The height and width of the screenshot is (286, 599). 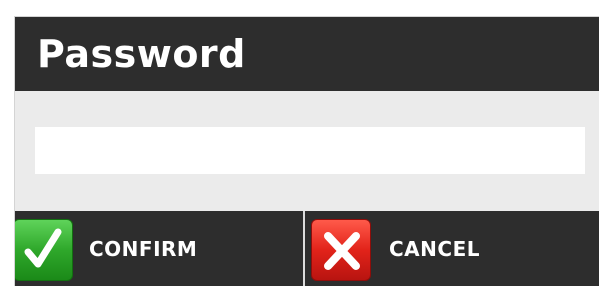 I want to click on confirm-label: CONFIRM, so click(x=143, y=249).